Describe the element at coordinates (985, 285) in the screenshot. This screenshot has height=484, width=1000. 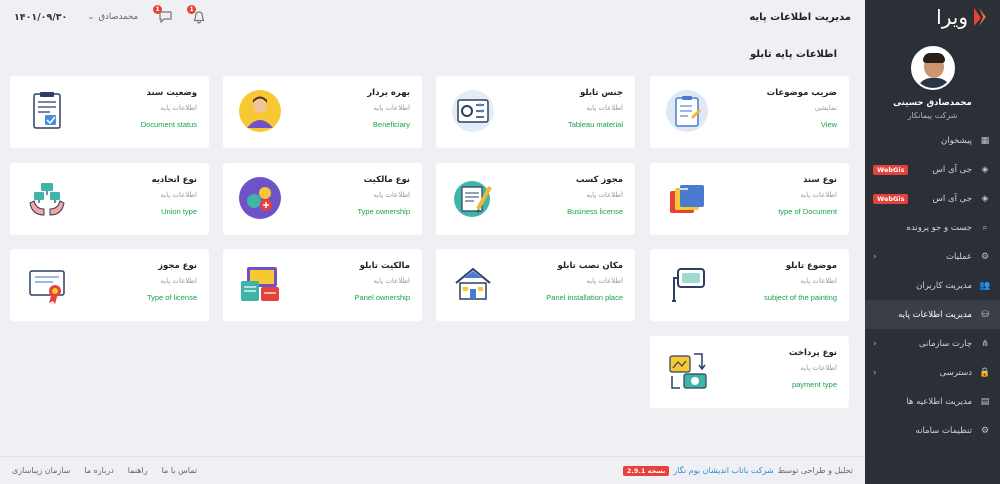
I see `sidebar-item-icon: 👥` at that location.